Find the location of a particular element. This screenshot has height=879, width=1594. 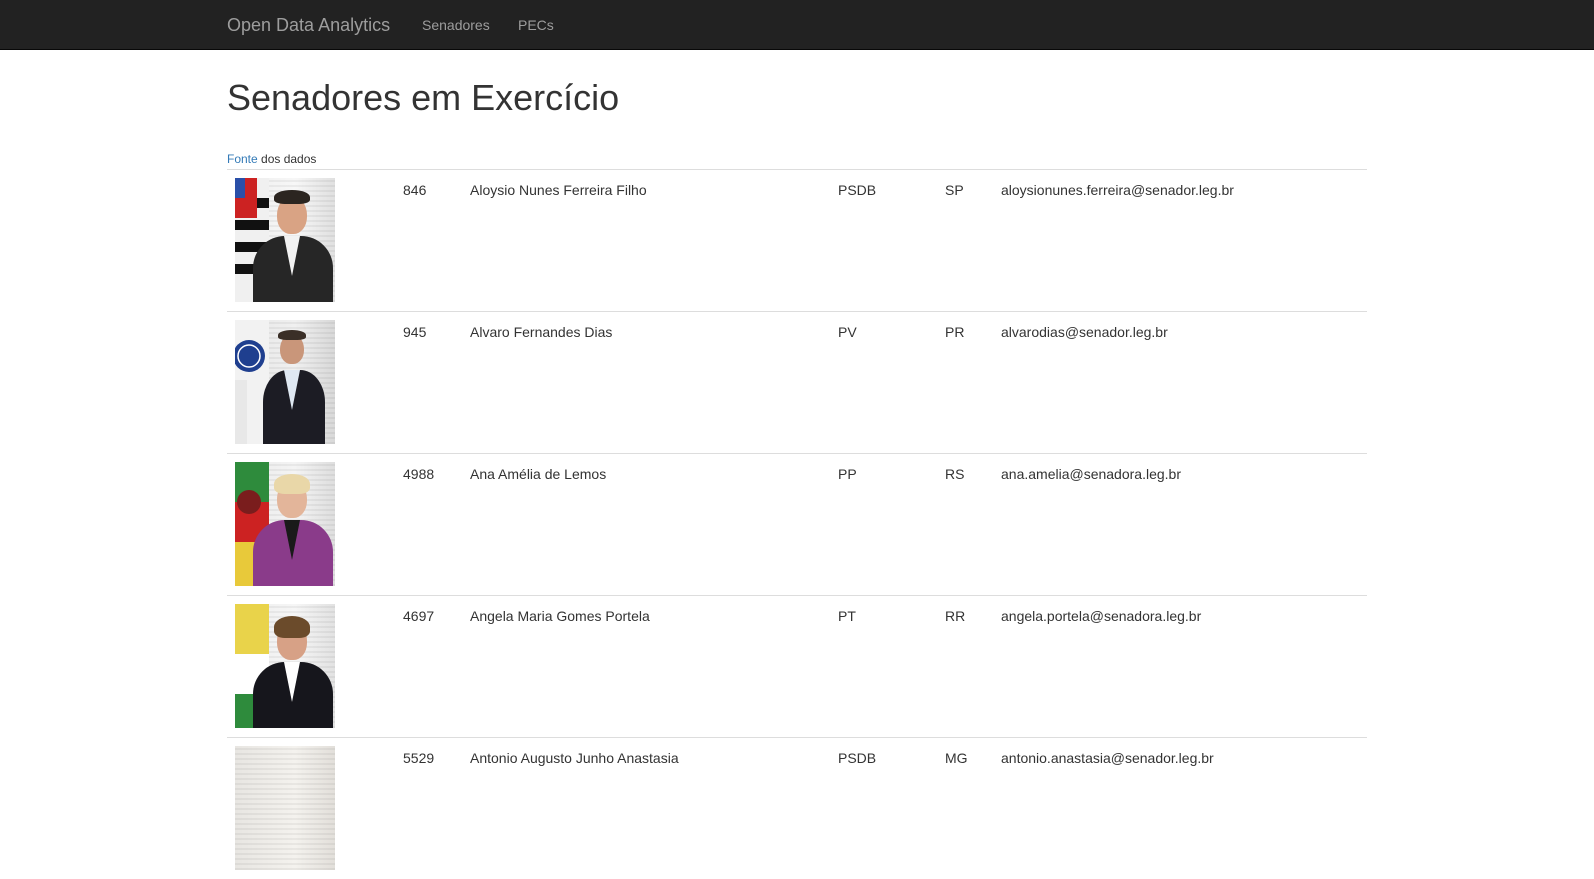

senator-code: 5529 is located at coordinates (419, 758).